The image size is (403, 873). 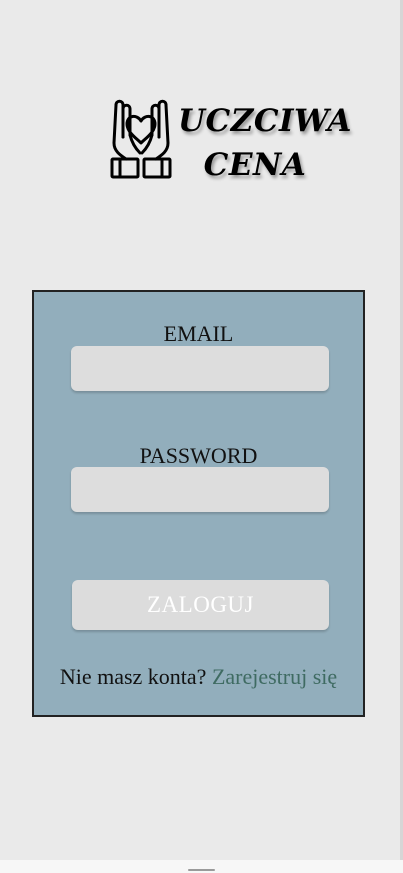 What do you see at coordinates (200, 489) in the screenshot?
I see `password-input` at bounding box center [200, 489].